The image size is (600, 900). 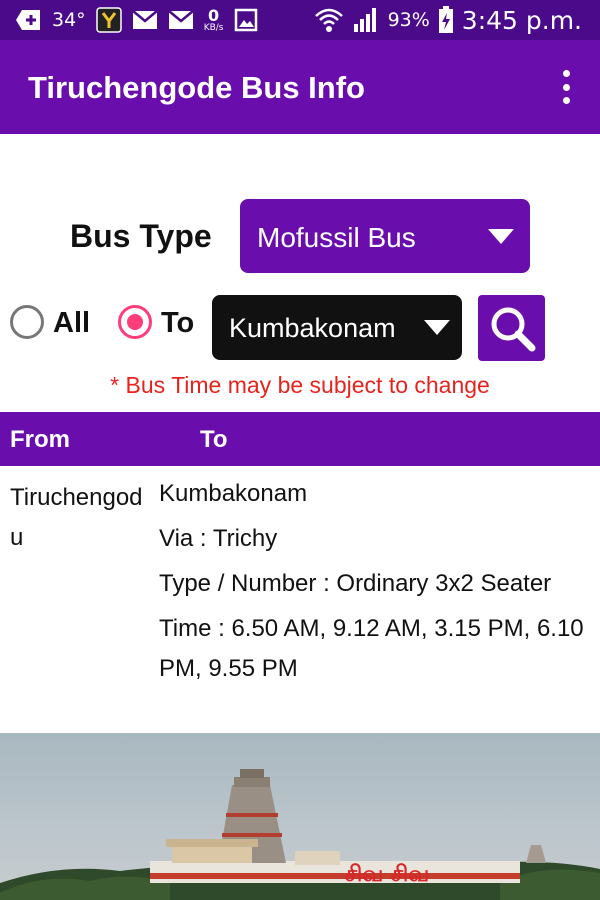 What do you see at coordinates (355, 583) in the screenshot?
I see `row-type-number: Type / Number : Ordinary 3x2 Seater` at bounding box center [355, 583].